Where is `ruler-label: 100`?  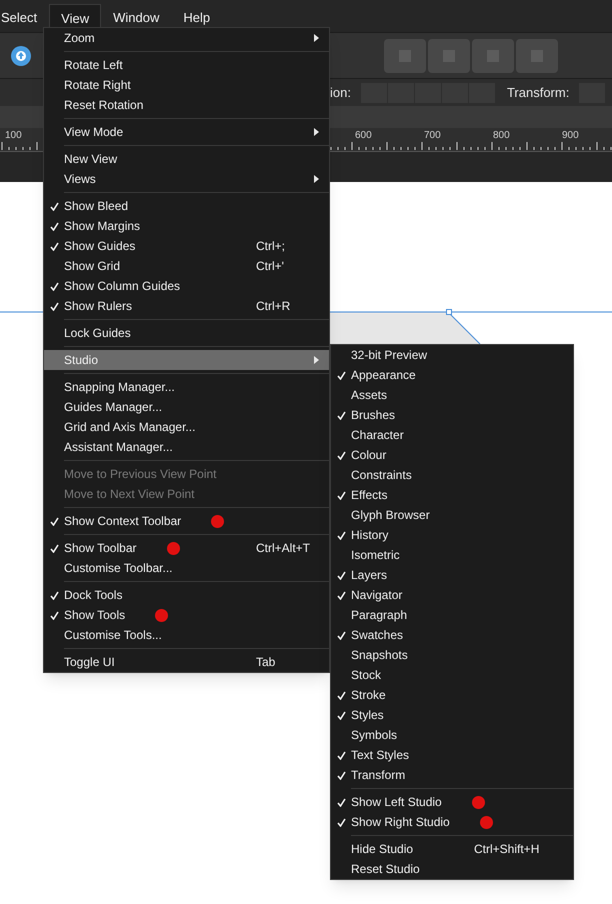 ruler-label: 100 is located at coordinates (13, 136).